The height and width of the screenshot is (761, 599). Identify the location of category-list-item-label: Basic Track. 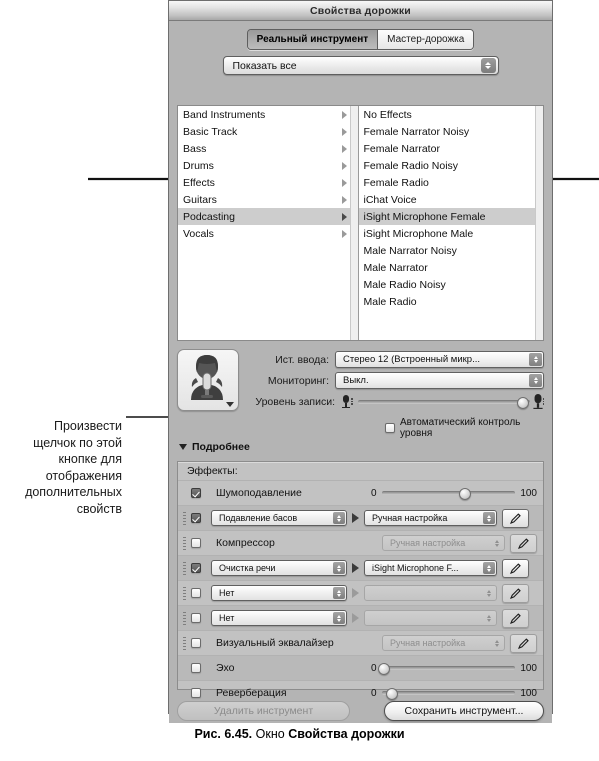
(210, 131).